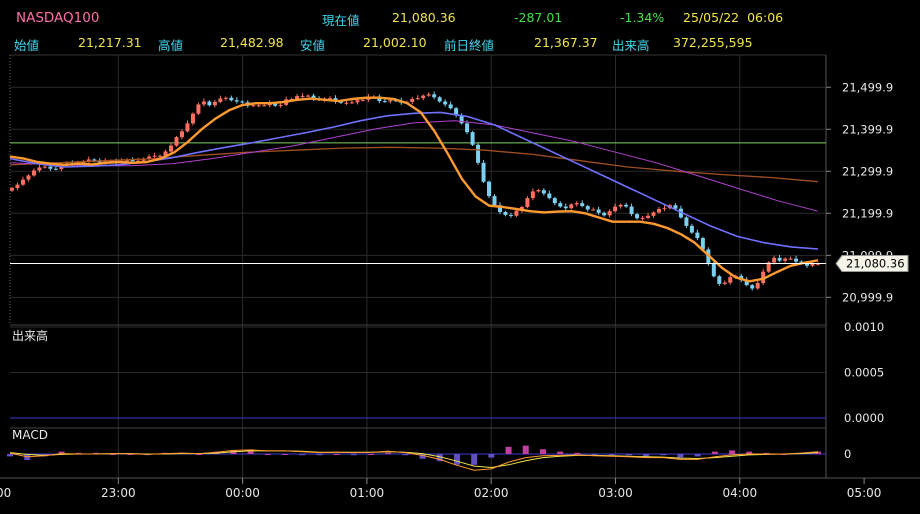 This screenshot has height=514, width=920. Describe the element at coordinates (867, 297) in the screenshot. I see `price-tick-label: 20,999.9` at that location.